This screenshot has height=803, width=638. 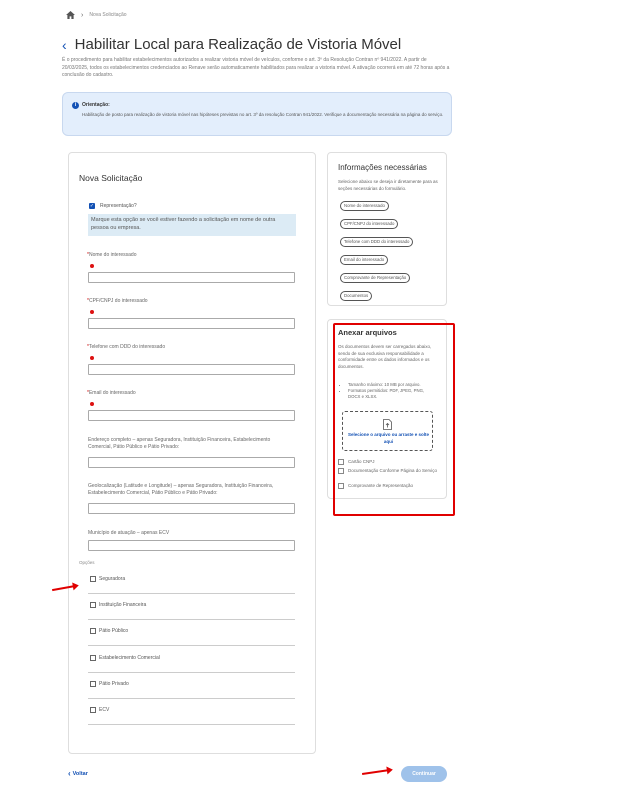 What do you see at coordinates (191, 462) in the screenshot?
I see `address-input` at bounding box center [191, 462].